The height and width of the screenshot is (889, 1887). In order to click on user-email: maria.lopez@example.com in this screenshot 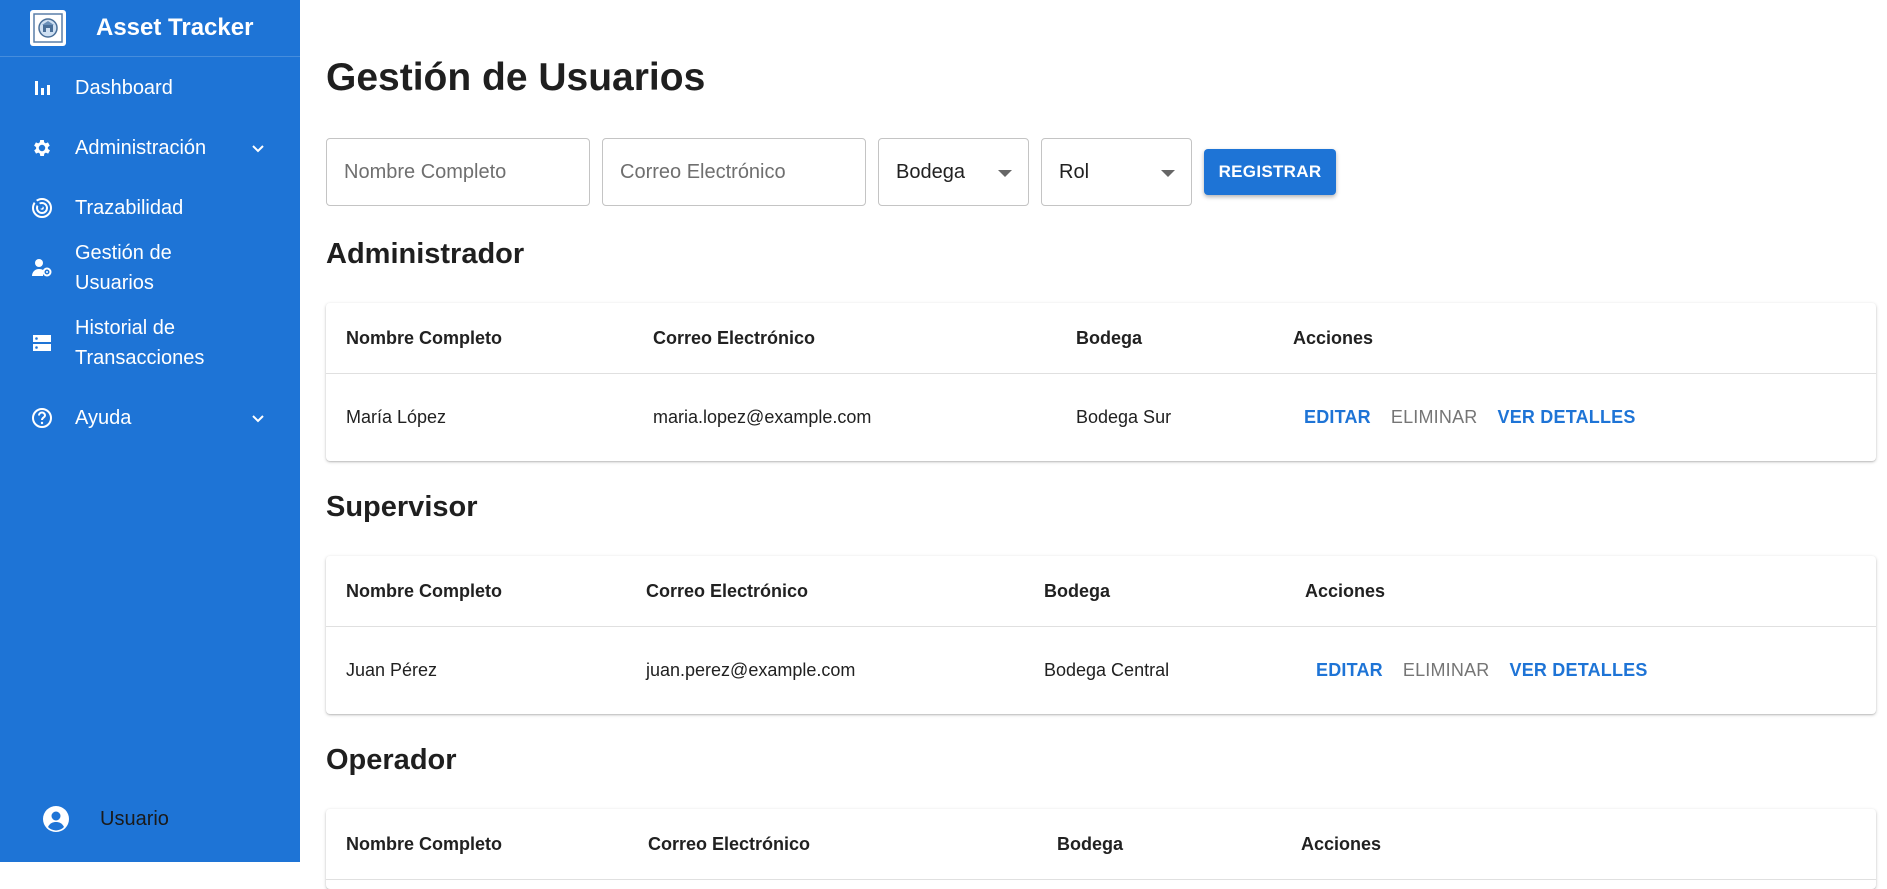, I will do `click(762, 417)`.